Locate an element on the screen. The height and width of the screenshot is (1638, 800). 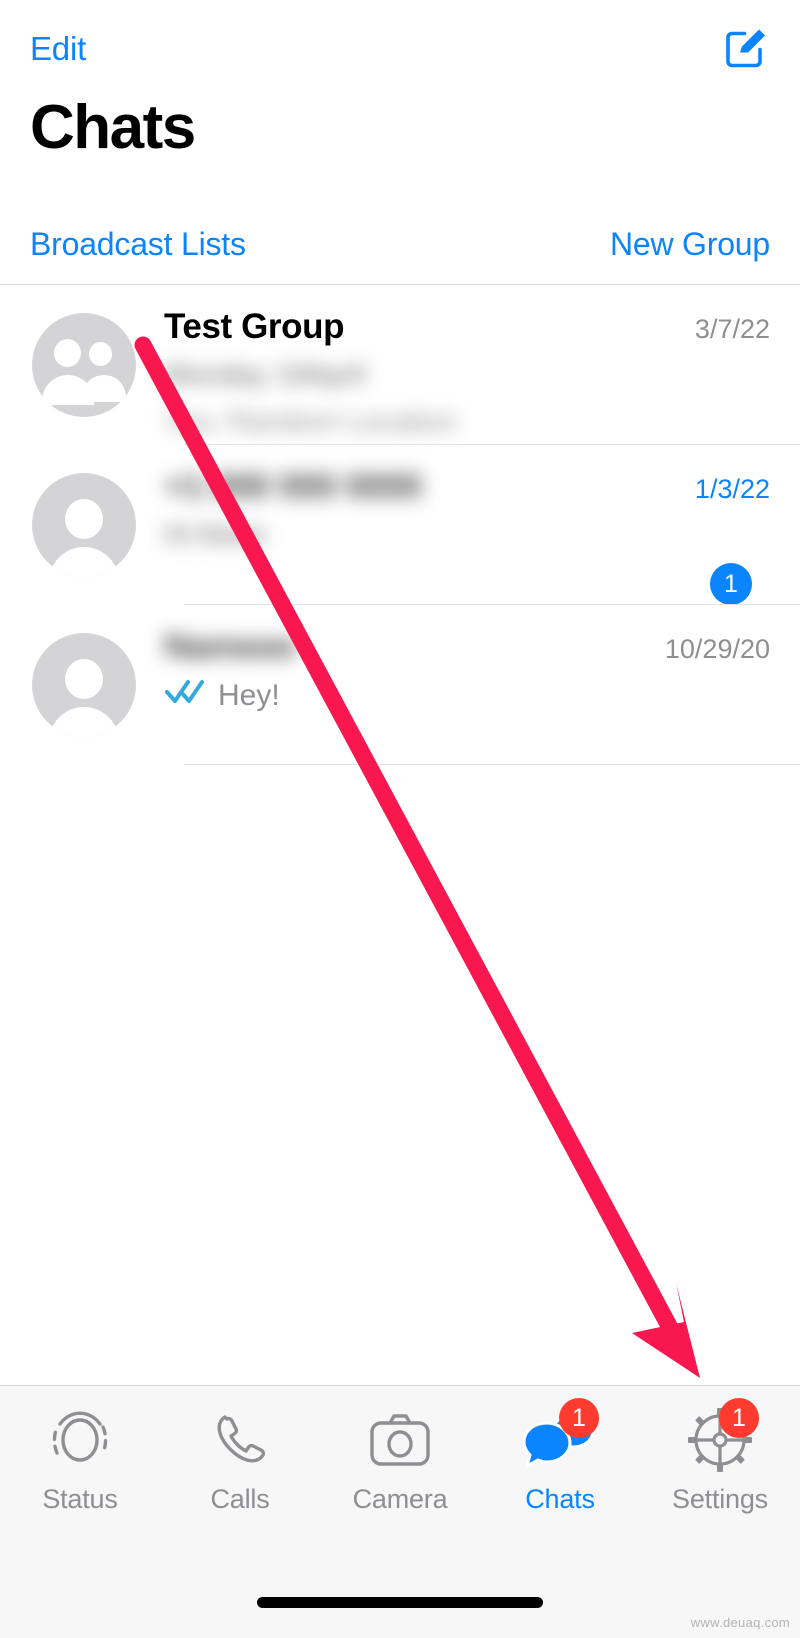
tab-chats: 1 Chats is located at coordinates (560, 1467).